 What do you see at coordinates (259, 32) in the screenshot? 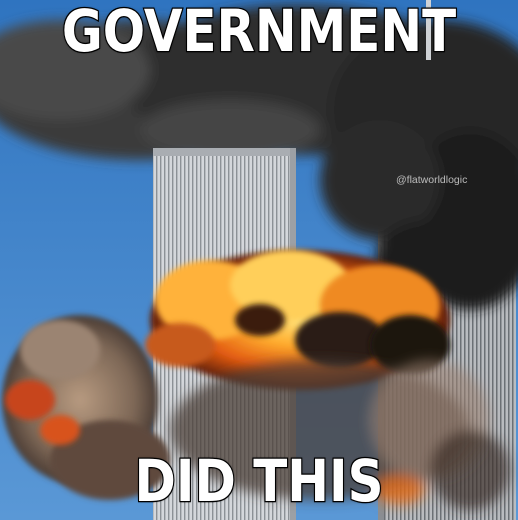
I see `meme-top-text: GOVERNMENT` at bounding box center [259, 32].